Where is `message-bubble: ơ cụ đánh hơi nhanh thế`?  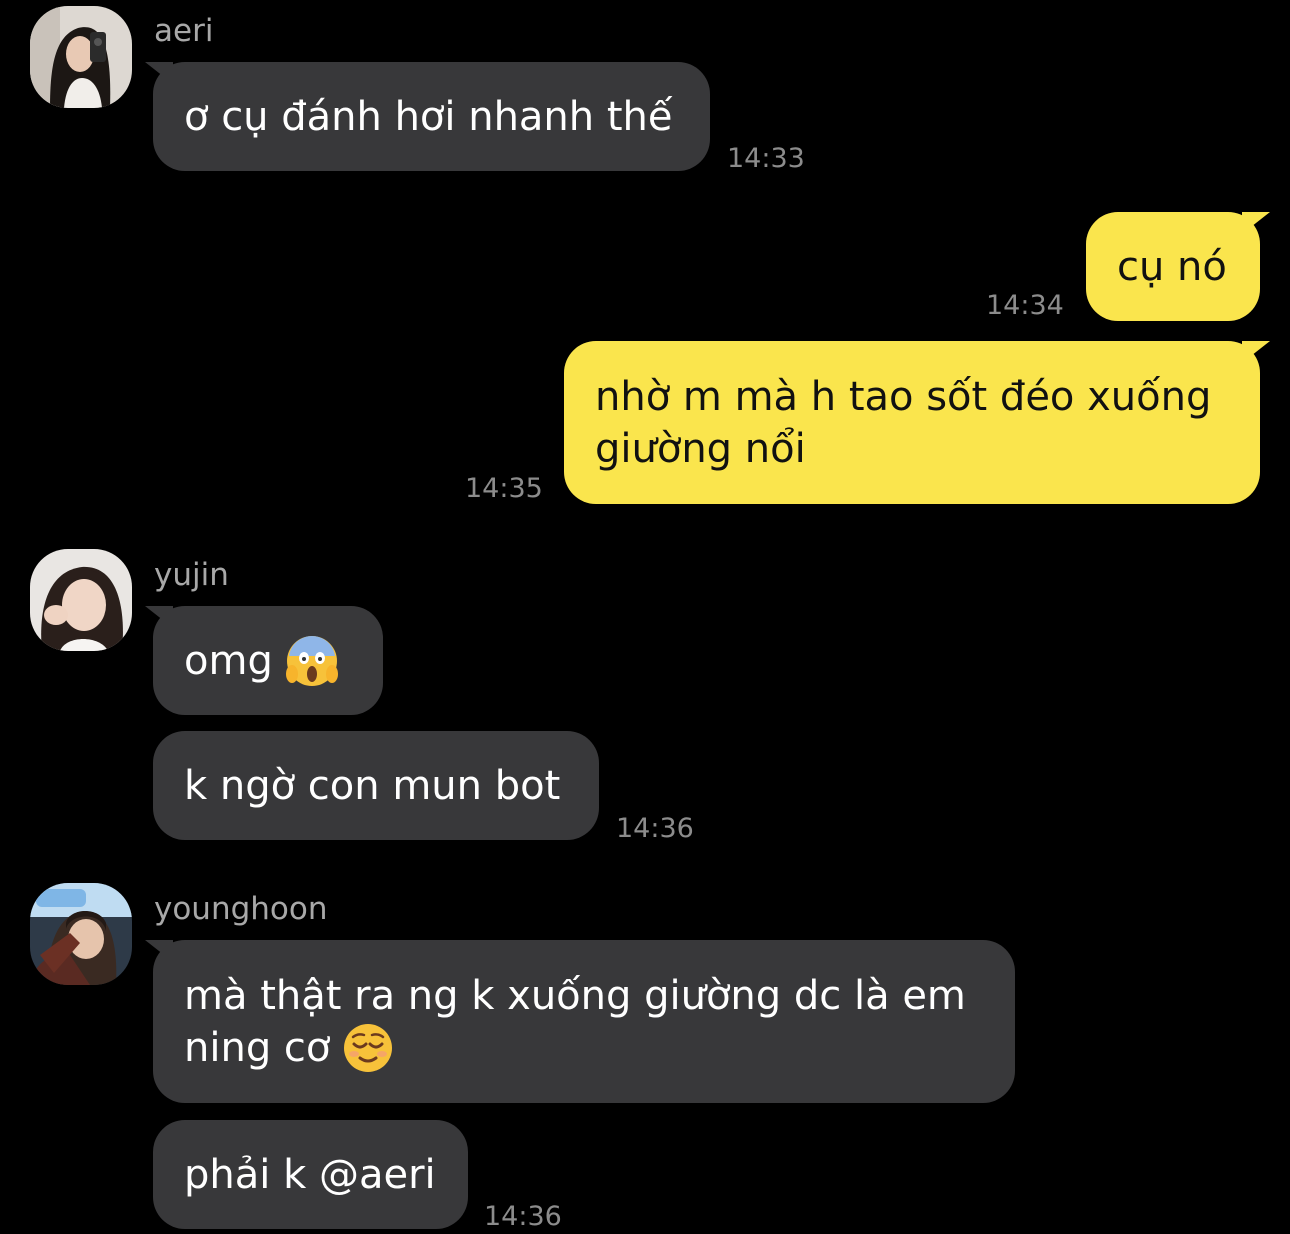 message-bubble: ơ cụ đánh hơi nhanh thế is located at coordinates (431, 116).